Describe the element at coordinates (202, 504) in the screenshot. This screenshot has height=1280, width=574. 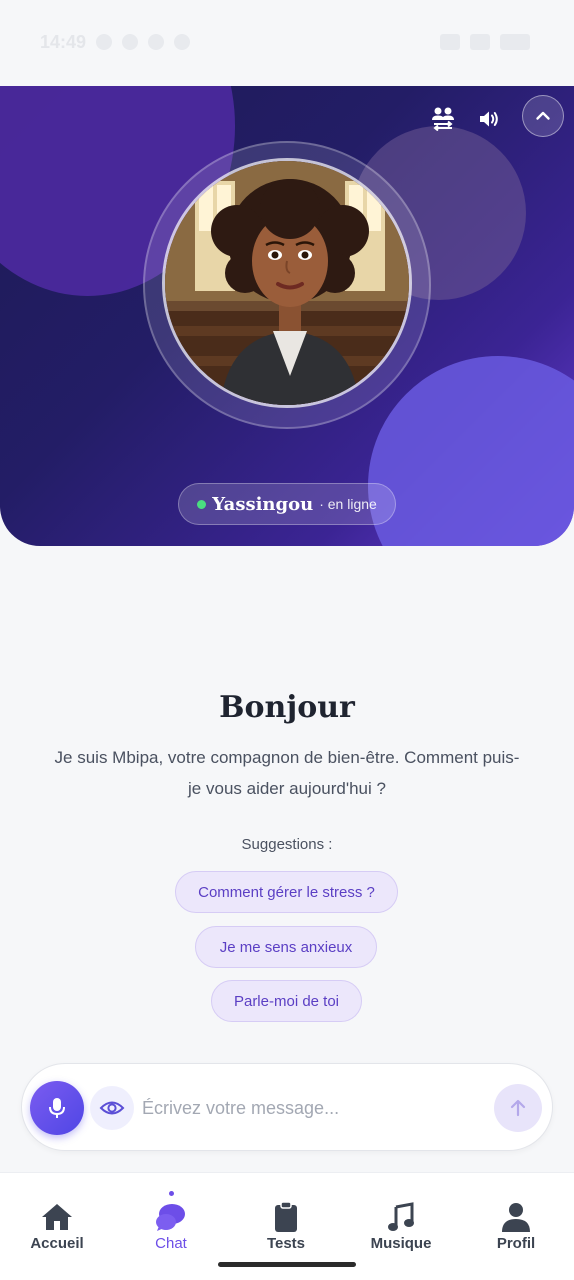
I see `online-dot` at that location.